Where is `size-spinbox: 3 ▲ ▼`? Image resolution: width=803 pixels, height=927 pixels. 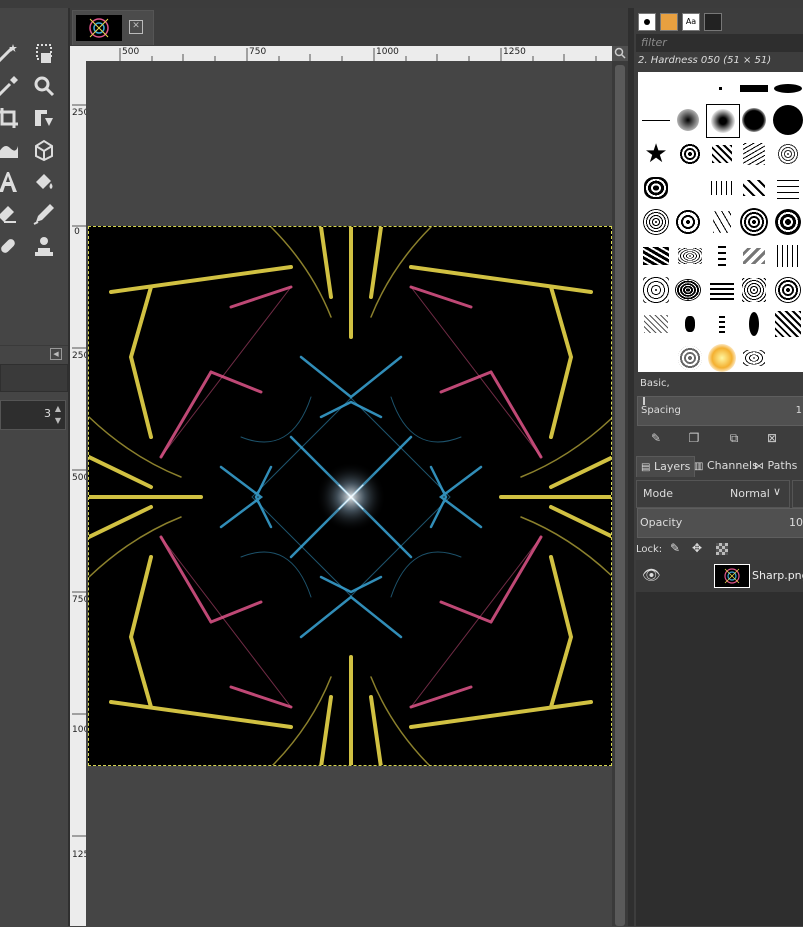 size-spinbox: 3 ▲ ▼ is located at coordinates (33, 415).